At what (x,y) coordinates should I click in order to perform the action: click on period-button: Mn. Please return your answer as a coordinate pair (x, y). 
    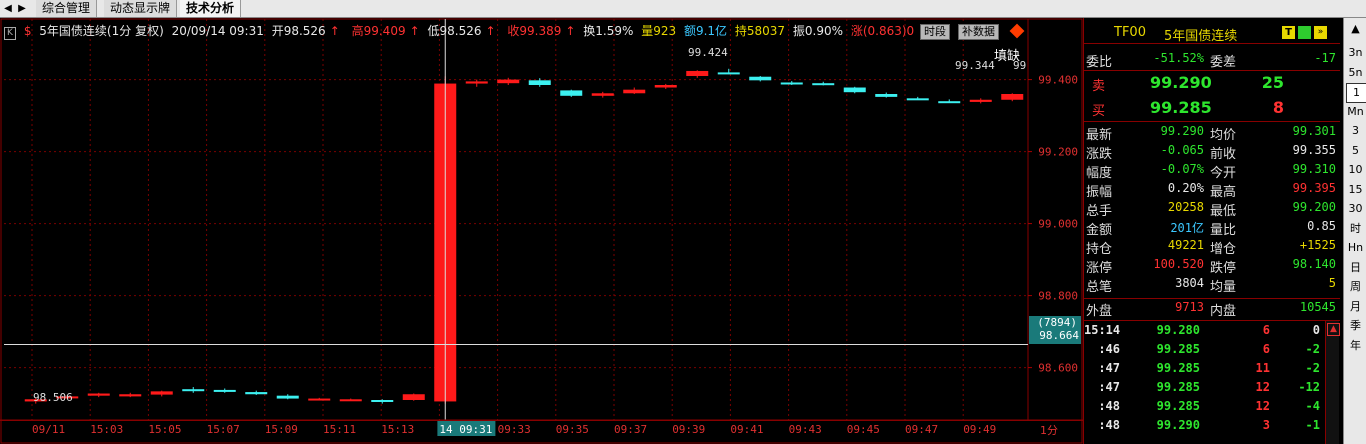
    Looking at the image, I should click on (1355, 112).